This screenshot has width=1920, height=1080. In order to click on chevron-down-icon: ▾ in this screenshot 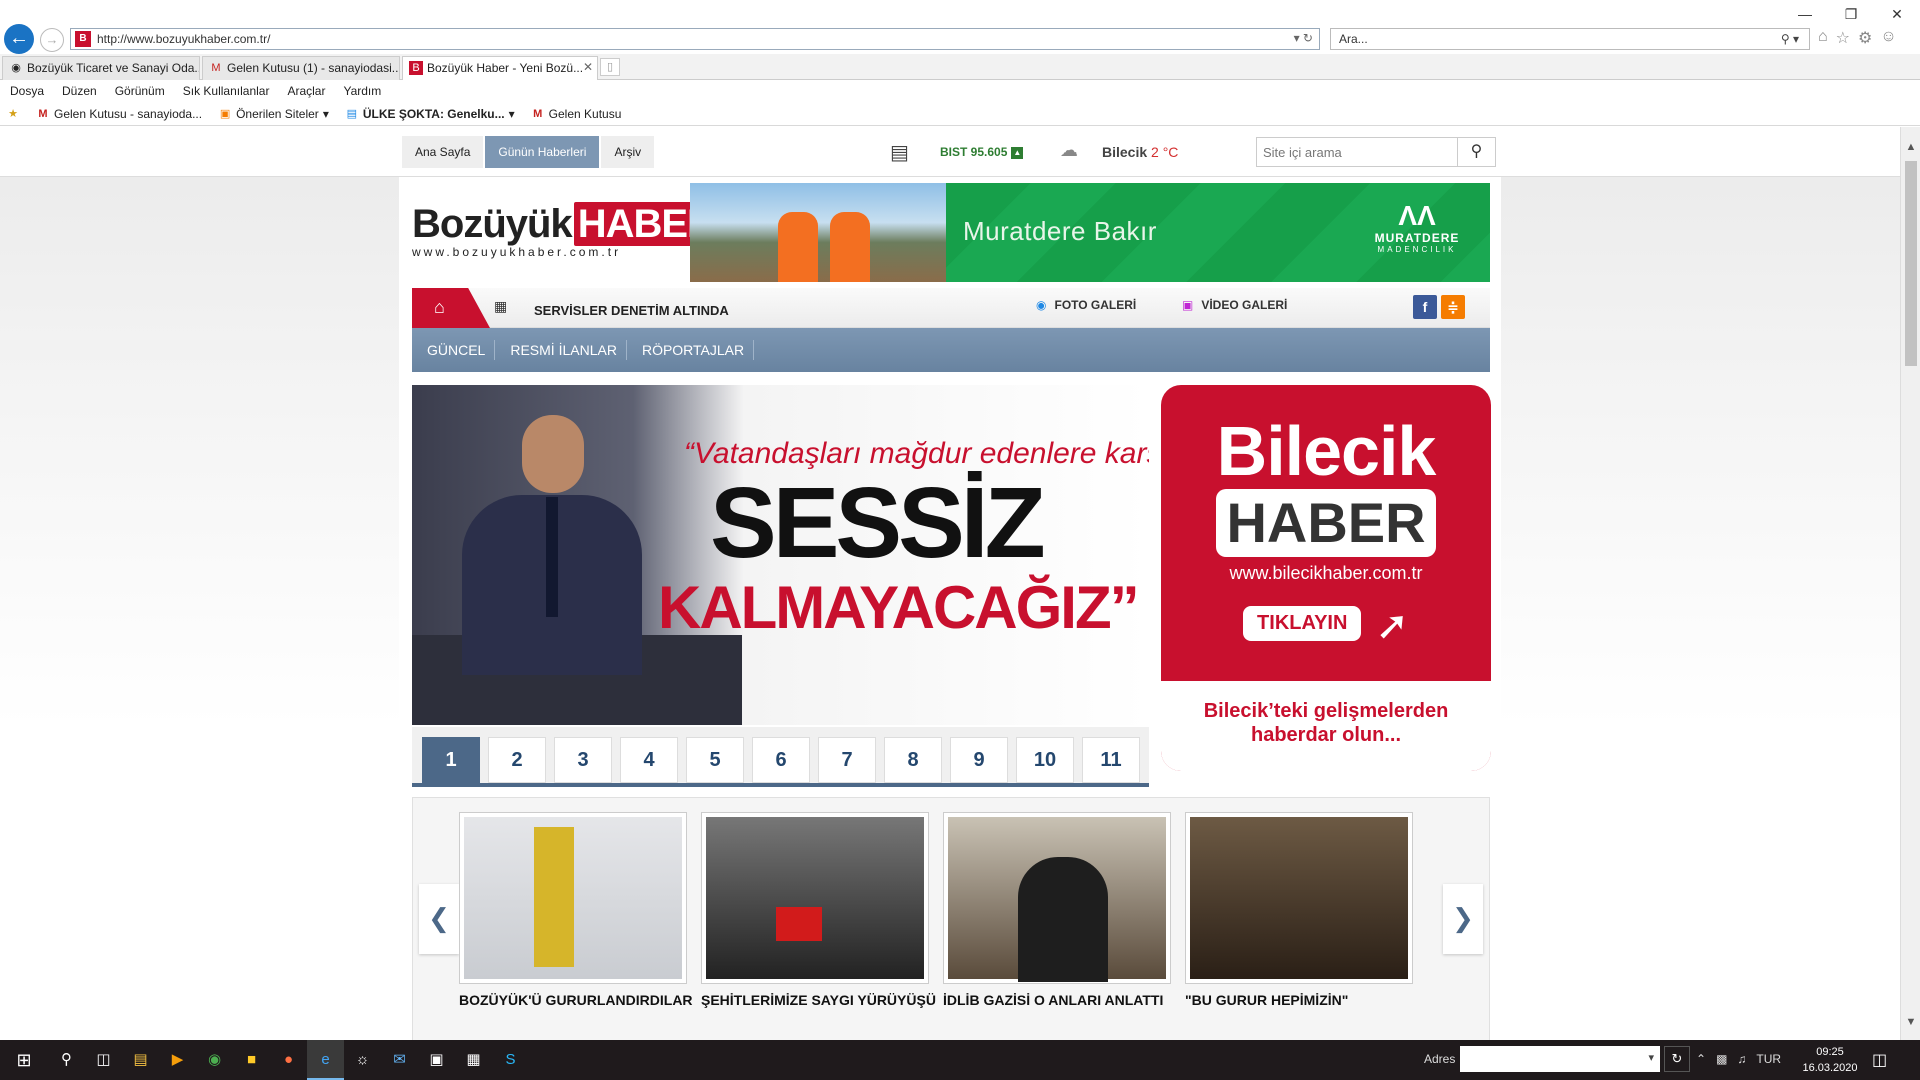, I will do `click(1651, 1057)`.